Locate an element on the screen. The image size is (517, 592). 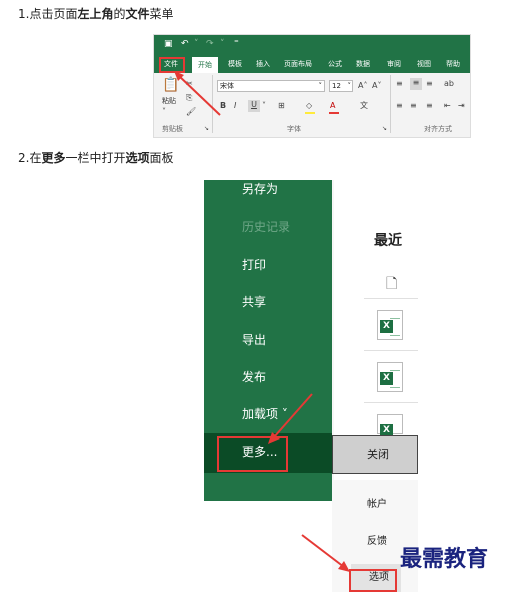
step-1-bold-1: 左上角 is located at coordinates (95, 14).